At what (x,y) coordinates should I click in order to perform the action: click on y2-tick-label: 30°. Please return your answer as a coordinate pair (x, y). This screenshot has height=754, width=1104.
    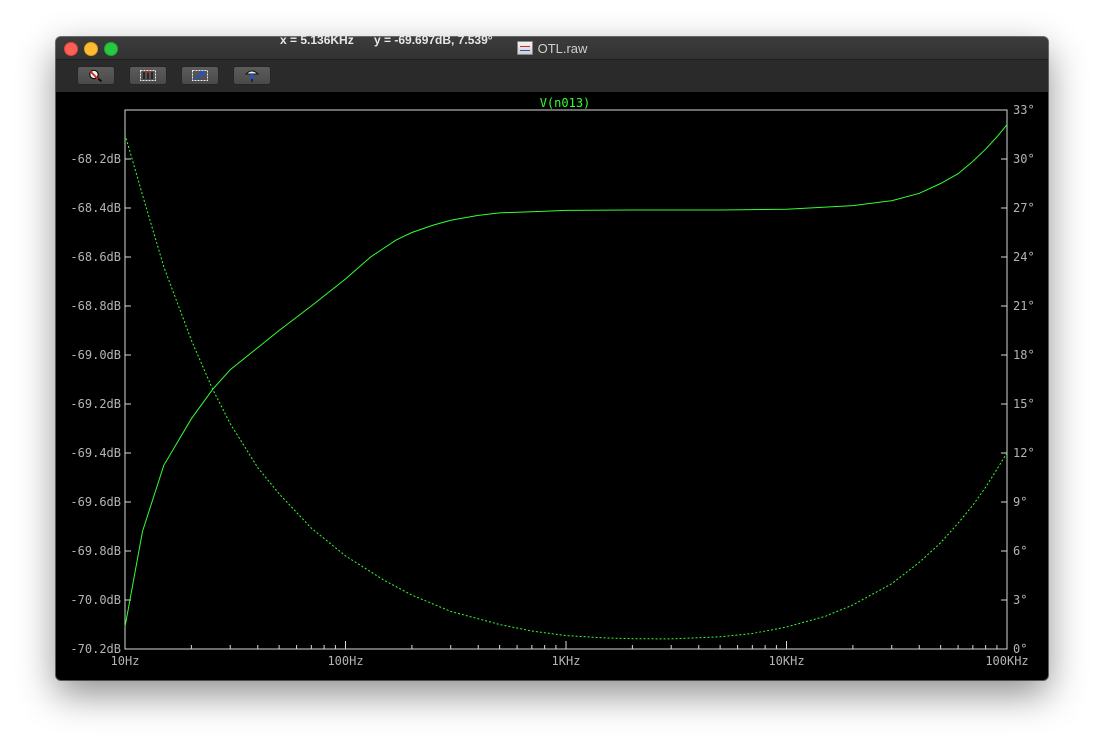
    Looking at the image, I should click on (1024, 159).